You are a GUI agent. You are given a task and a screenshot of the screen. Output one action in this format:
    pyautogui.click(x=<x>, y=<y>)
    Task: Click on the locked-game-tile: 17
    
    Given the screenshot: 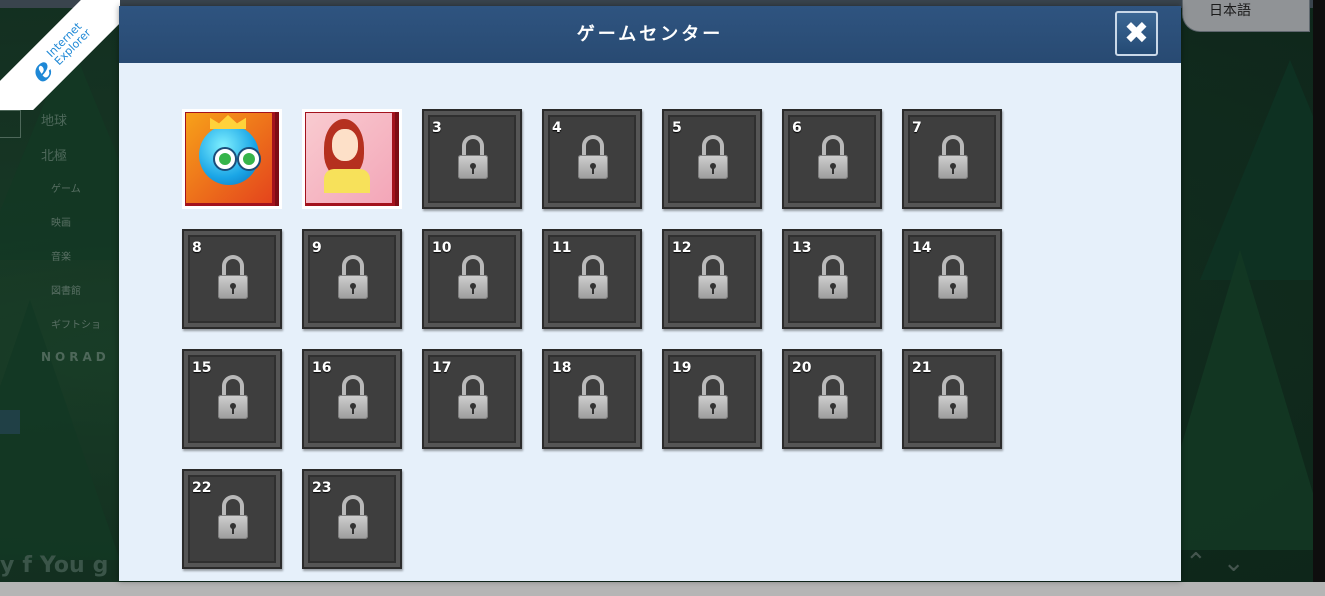 What is the action you would take?
    pyautogui.click(x=472, y=399)
    